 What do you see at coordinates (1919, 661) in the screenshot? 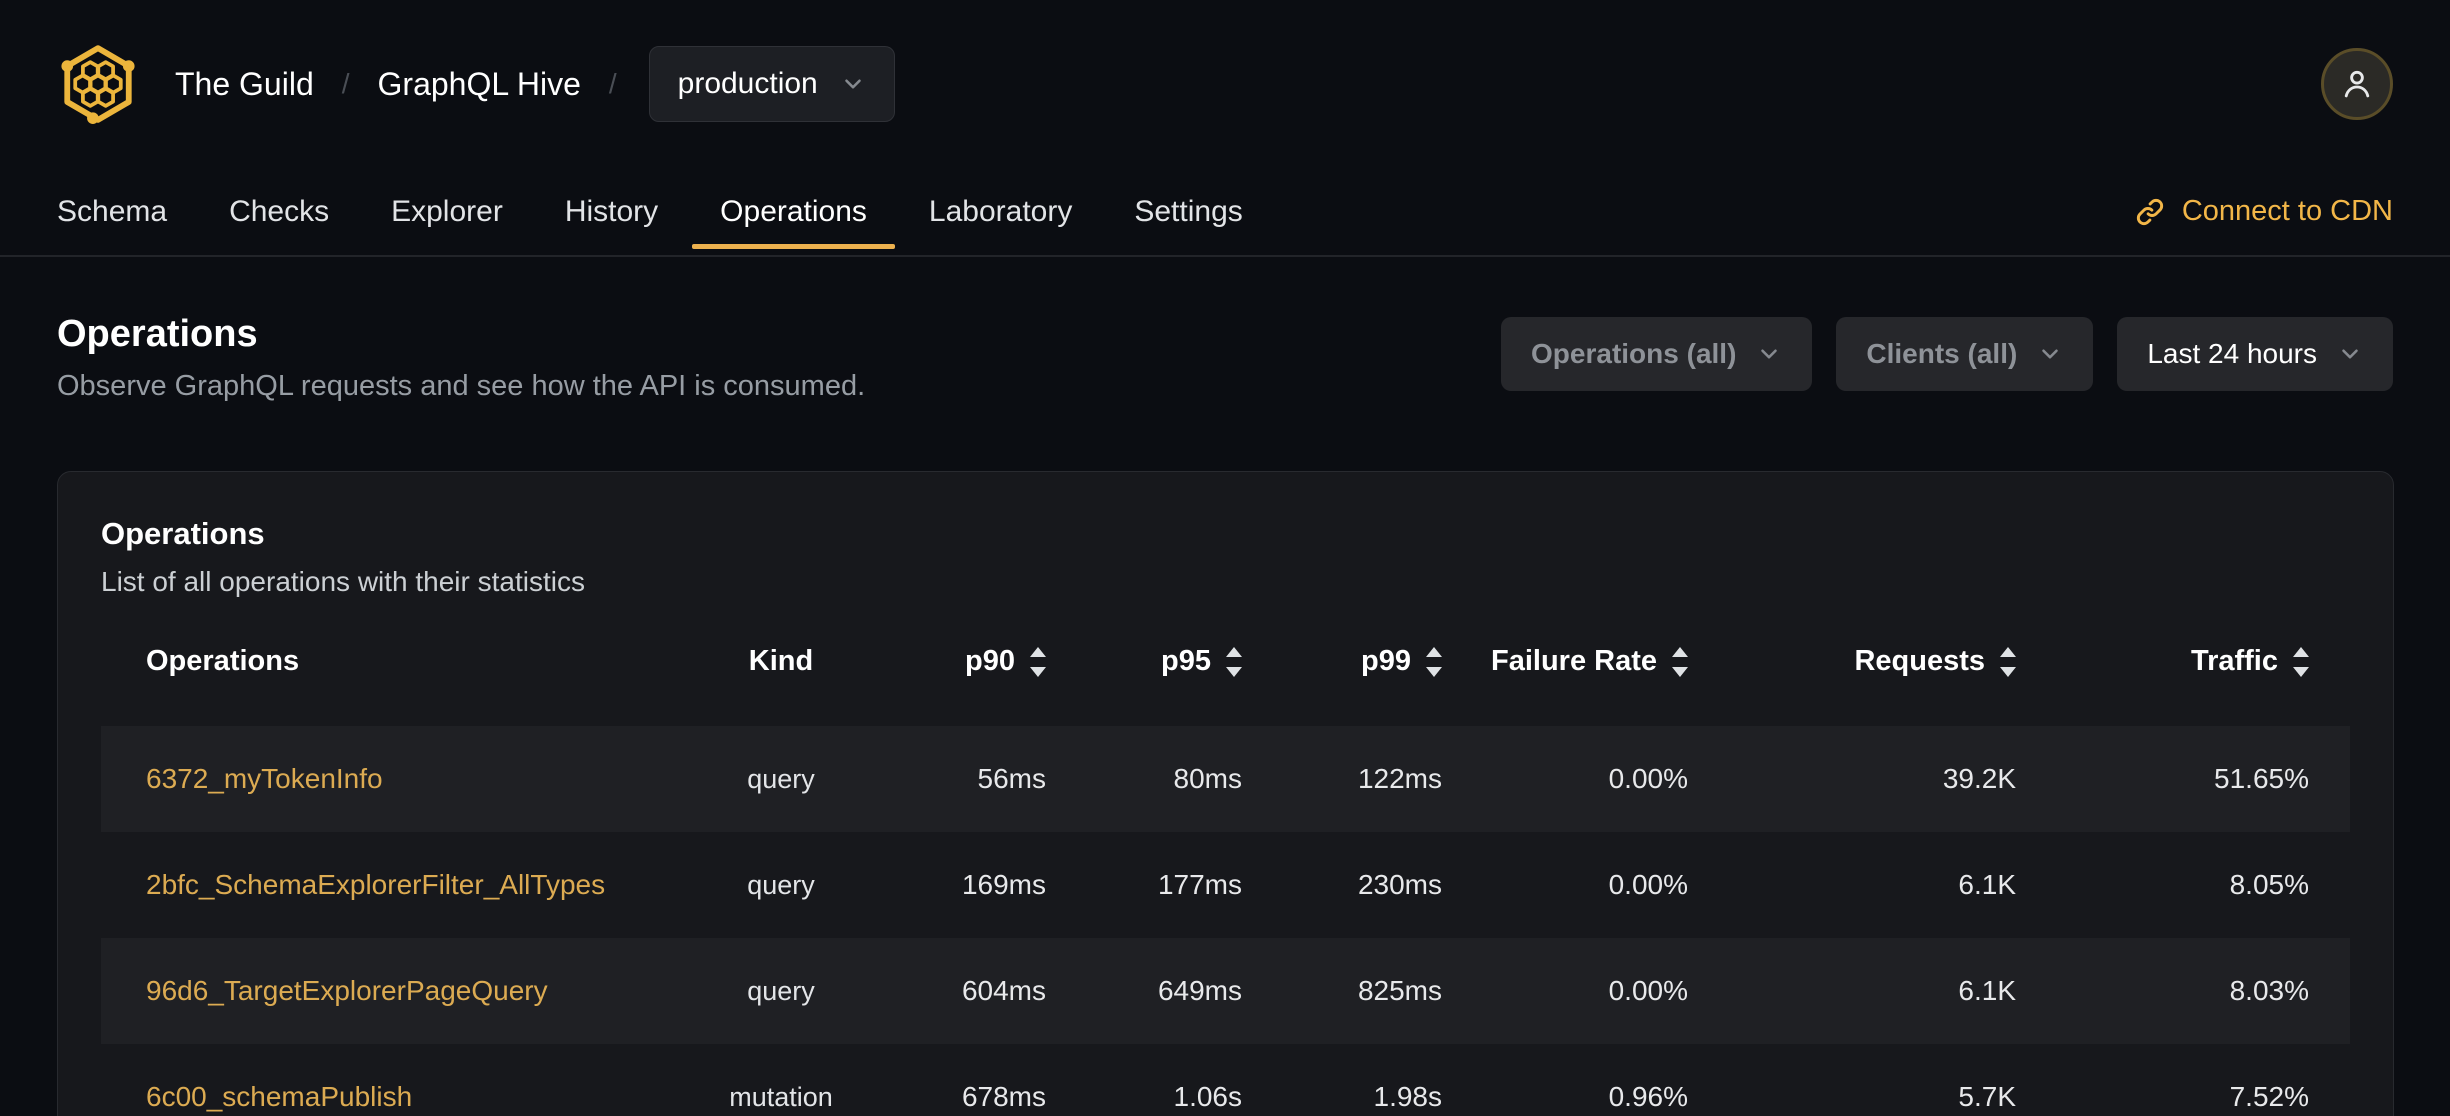
I see `column-label: Requests` at bounding box center [1919, 661].